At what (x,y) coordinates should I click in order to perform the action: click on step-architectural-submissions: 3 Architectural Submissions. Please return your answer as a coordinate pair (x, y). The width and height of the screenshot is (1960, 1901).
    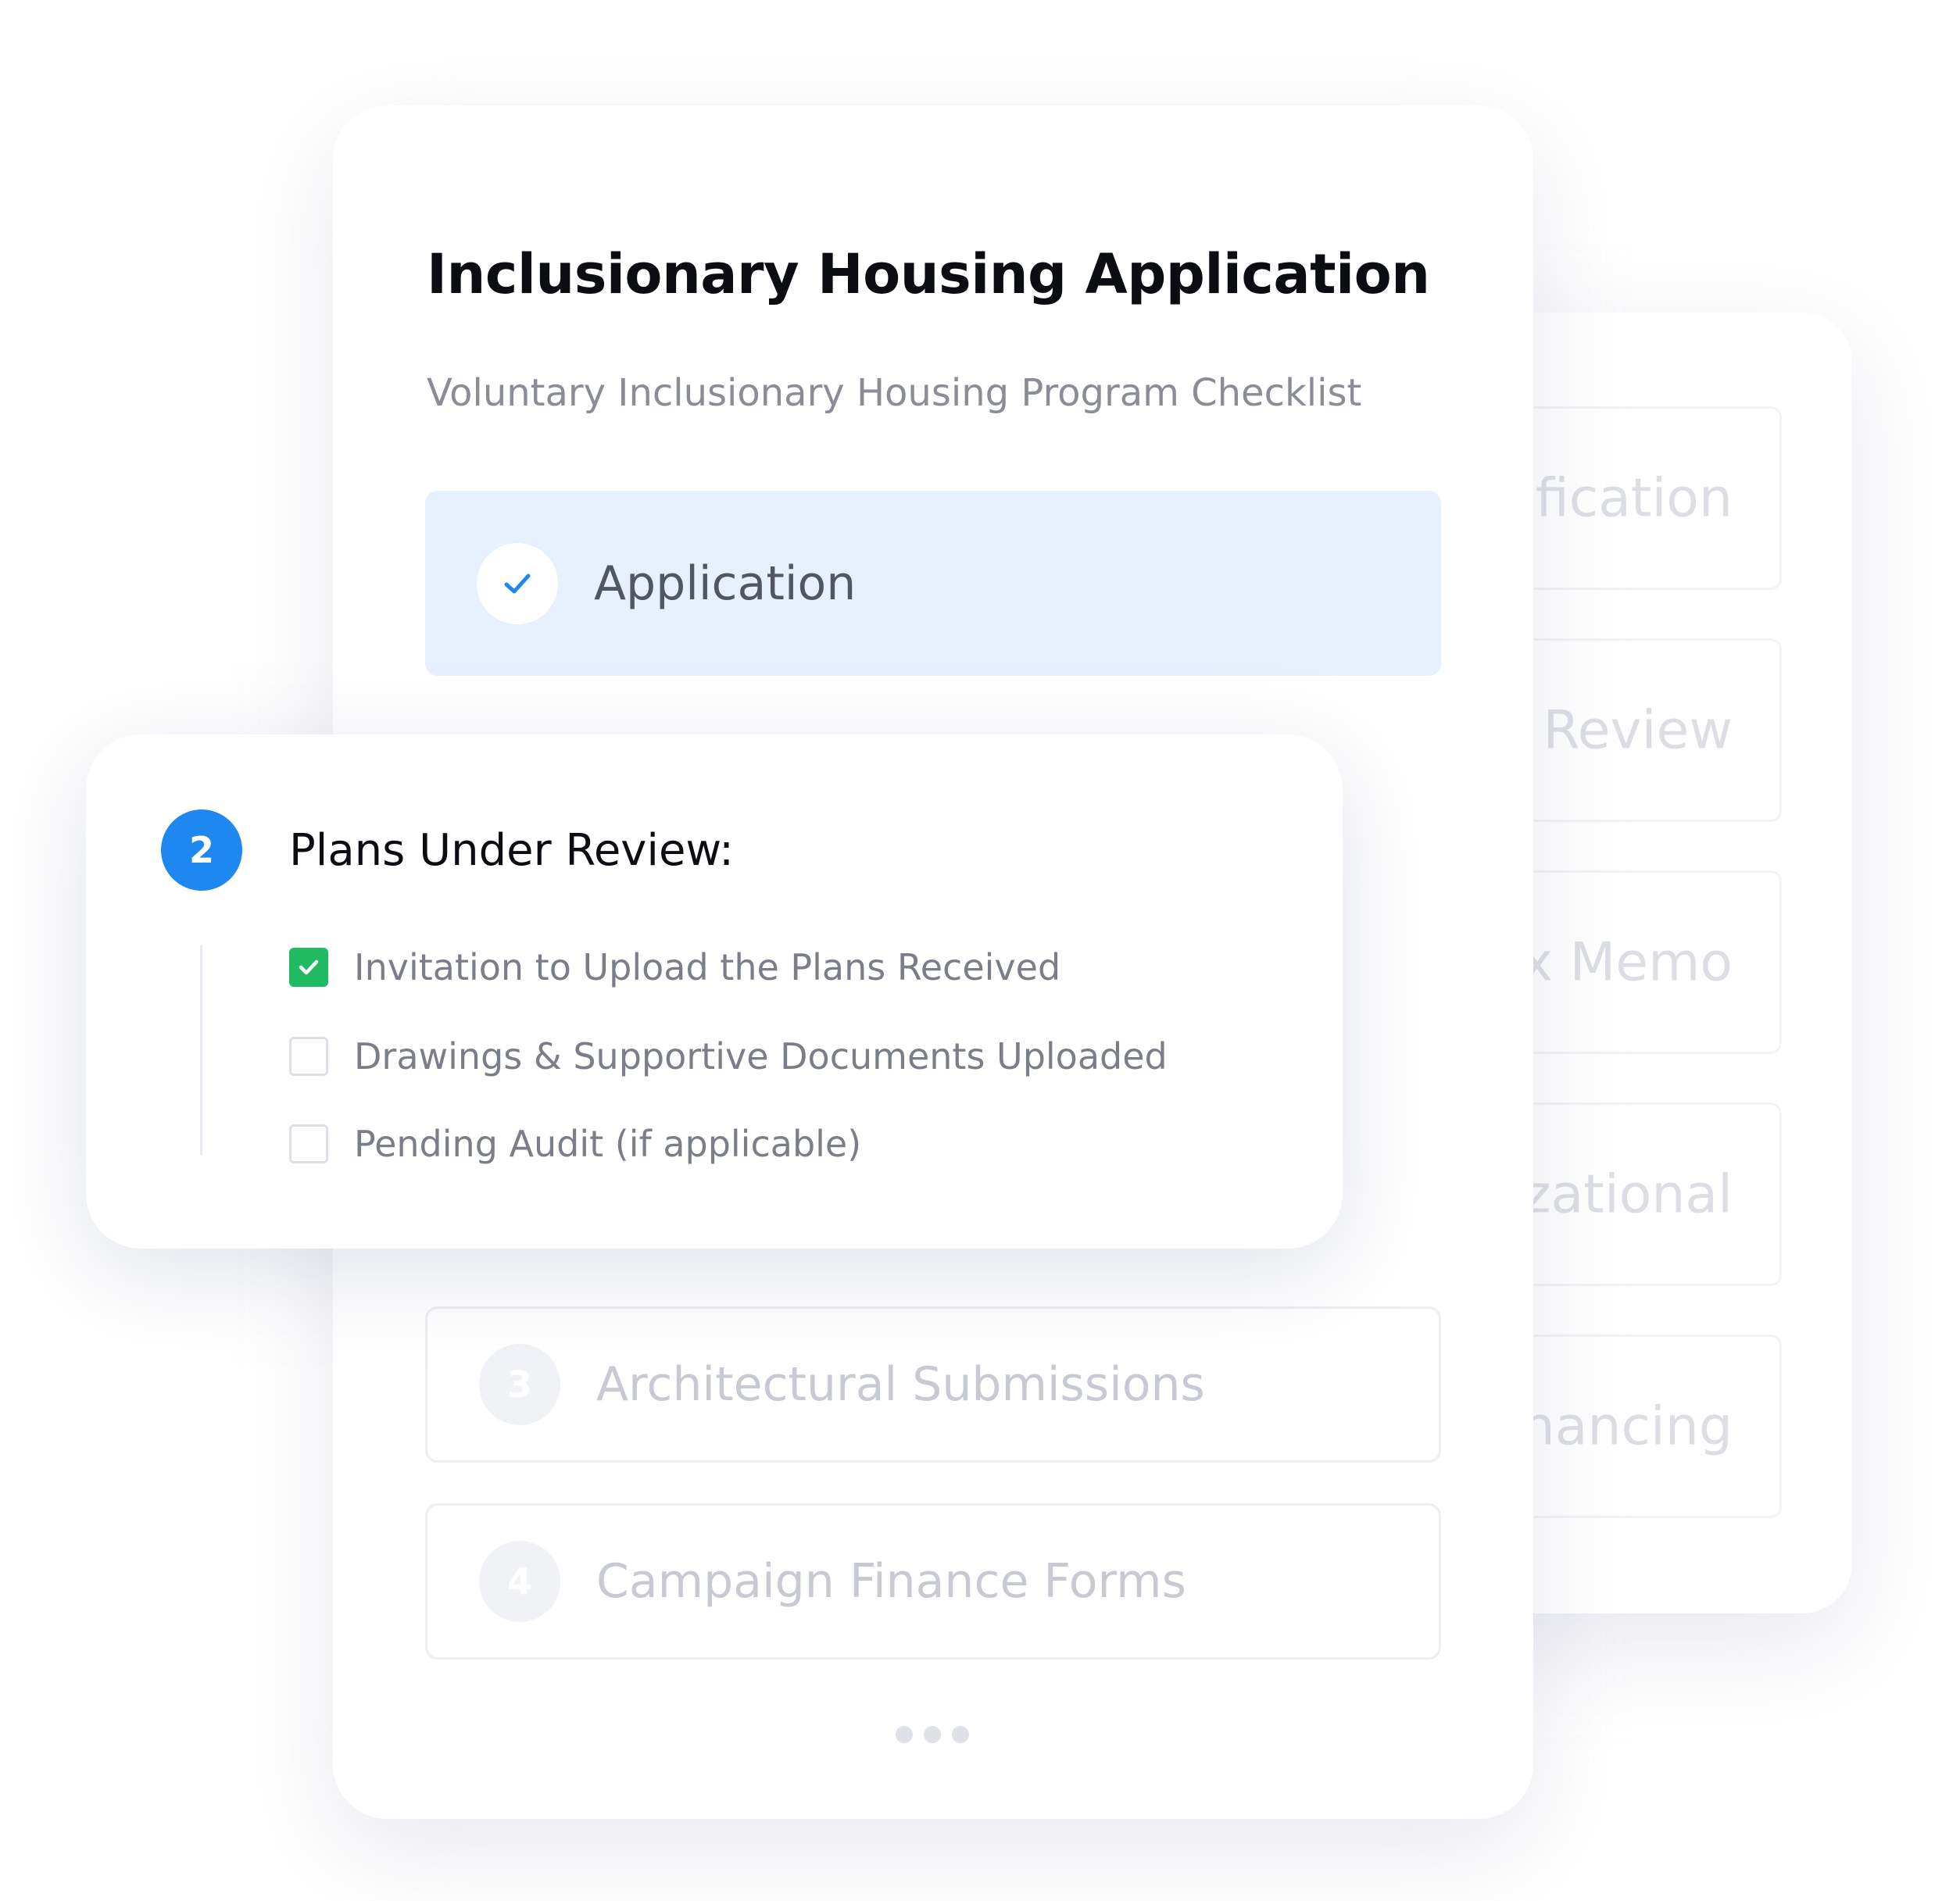
    Looking at the image, I should click on (933, 1384).